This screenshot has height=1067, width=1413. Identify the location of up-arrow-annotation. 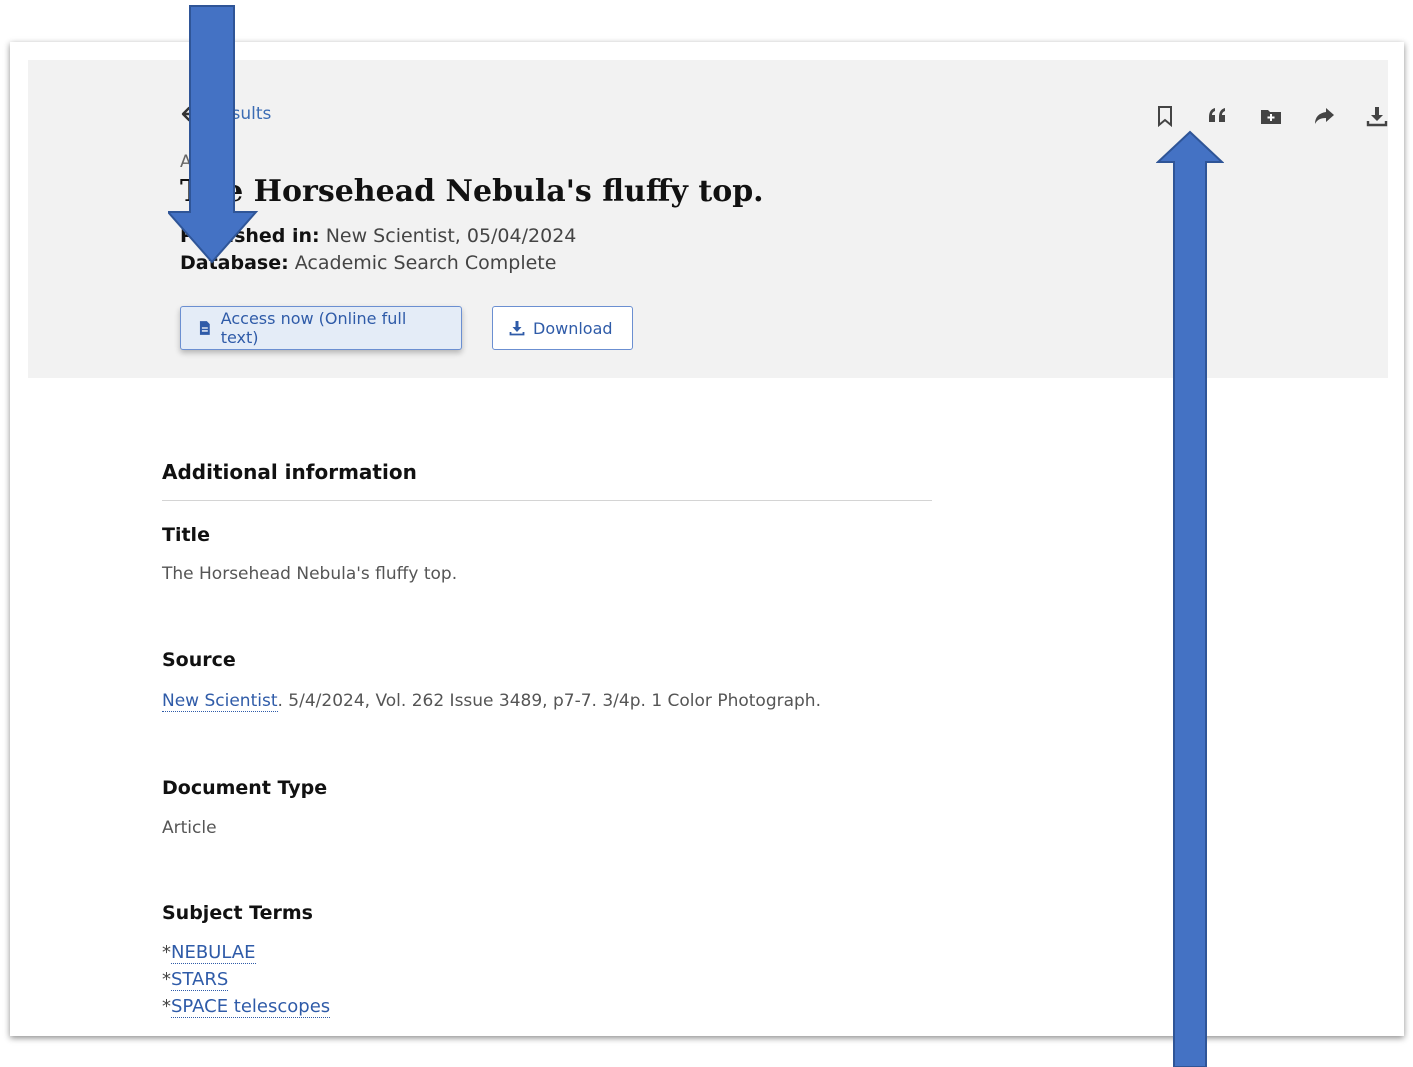
(1190, 598).